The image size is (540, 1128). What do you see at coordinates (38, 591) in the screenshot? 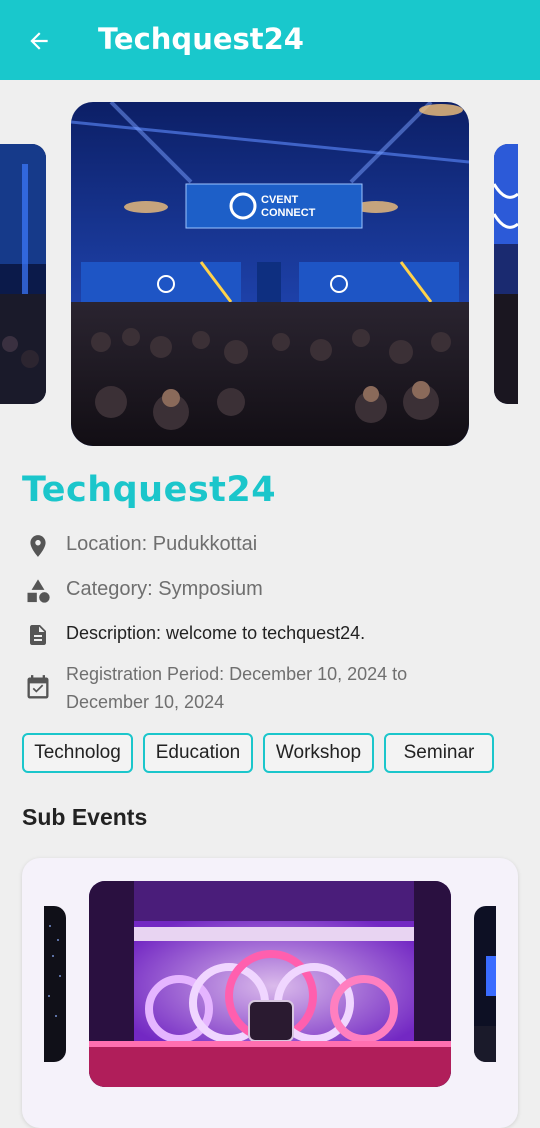
I see `category-shapes-icon` at bounding box center [38, 591].